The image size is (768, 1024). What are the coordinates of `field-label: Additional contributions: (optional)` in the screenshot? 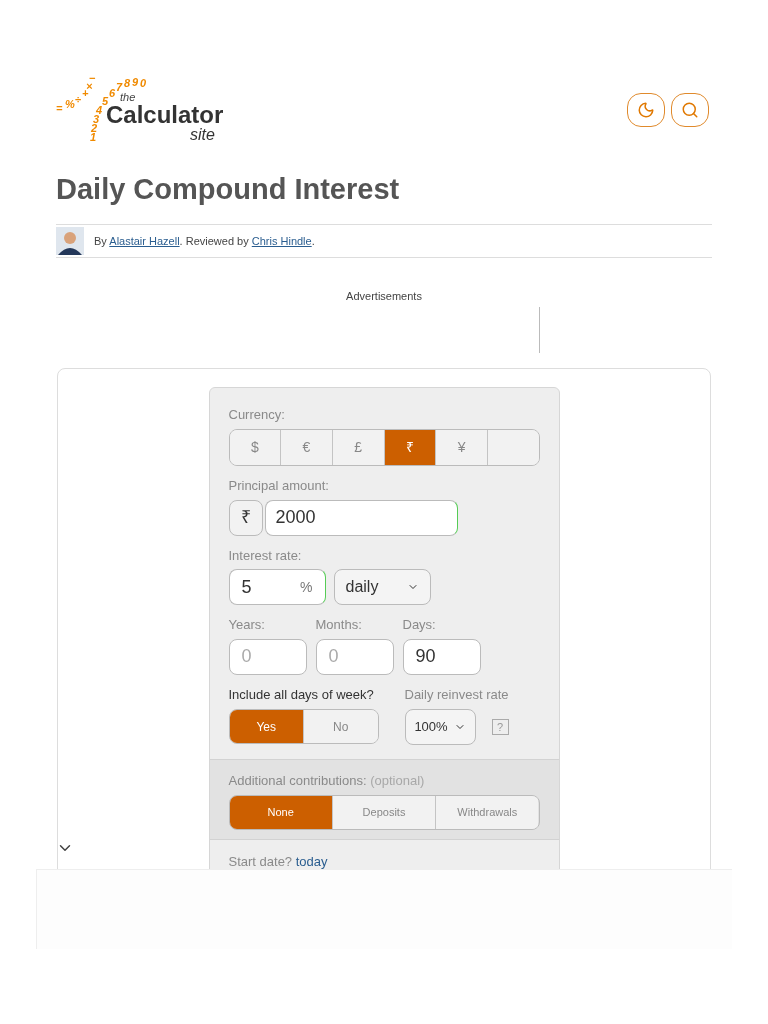 It's located at (327, 781).